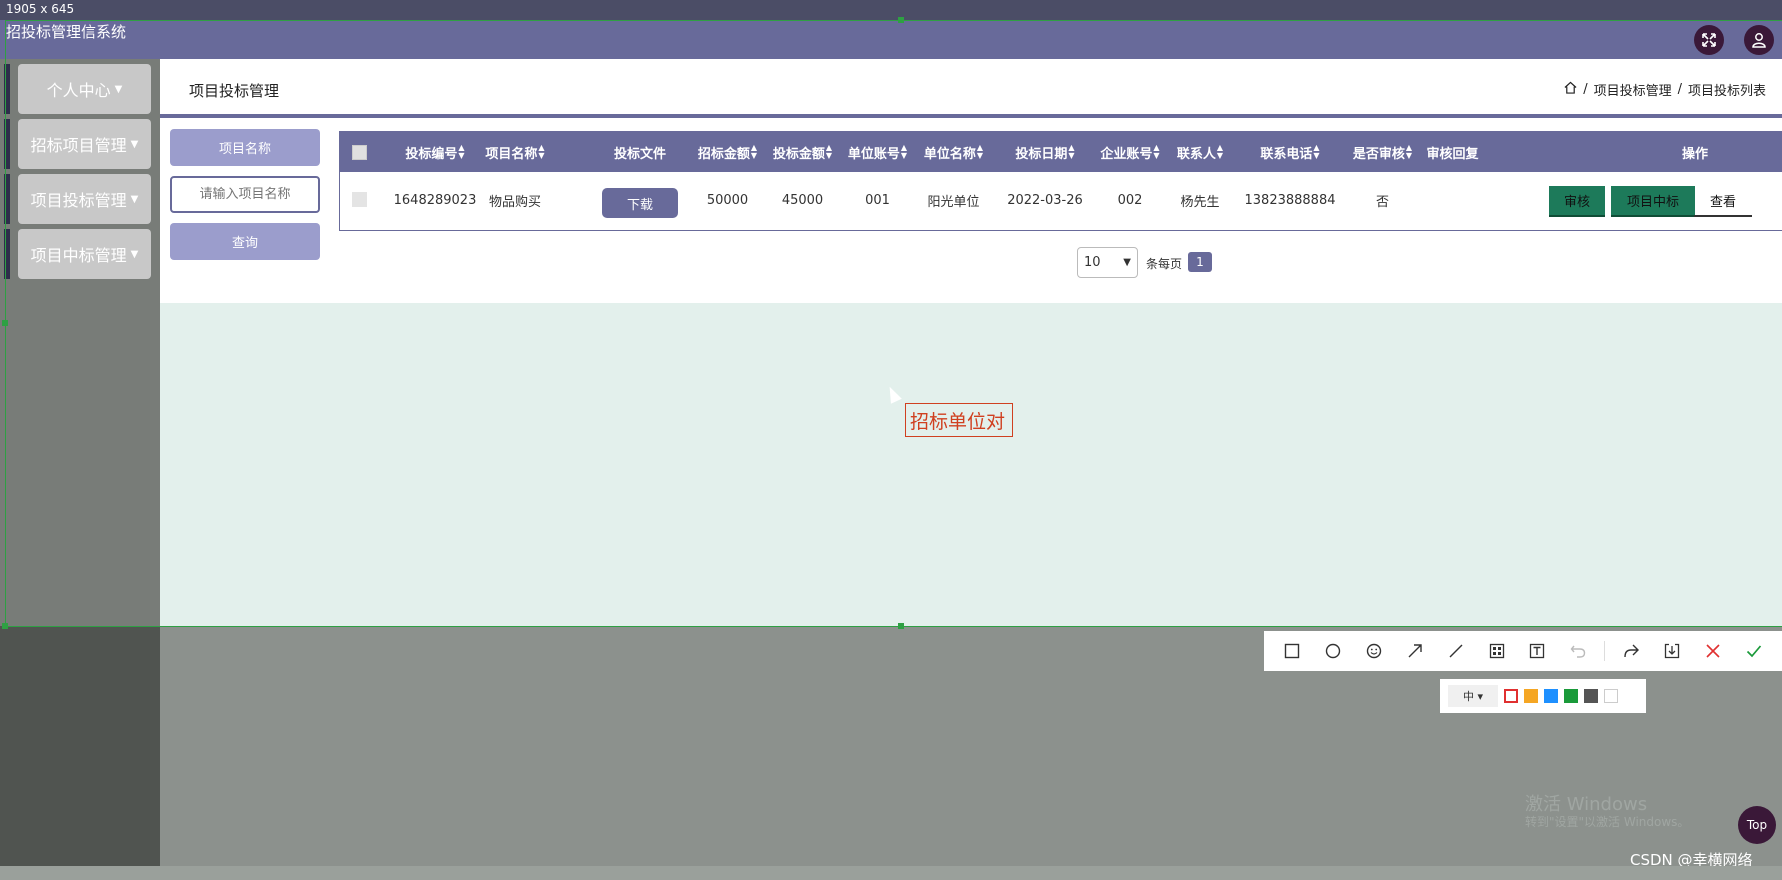  What do you see at coordinates (1631, 651) in the screenshot?
I see `share-icon` at bounding box center [1631, 651].